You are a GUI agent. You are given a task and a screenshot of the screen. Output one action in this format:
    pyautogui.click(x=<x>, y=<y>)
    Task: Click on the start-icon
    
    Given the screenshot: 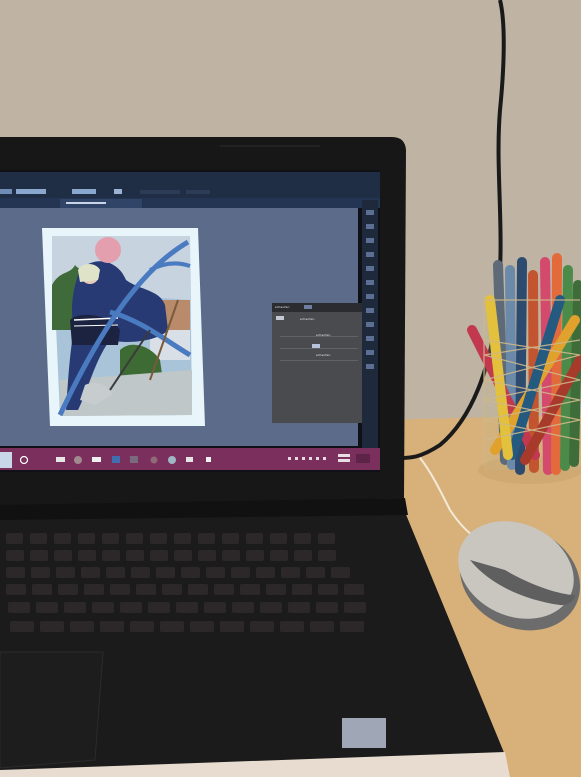 What is the action you would take?
    pyautogui.click(x=6, y=460)
    